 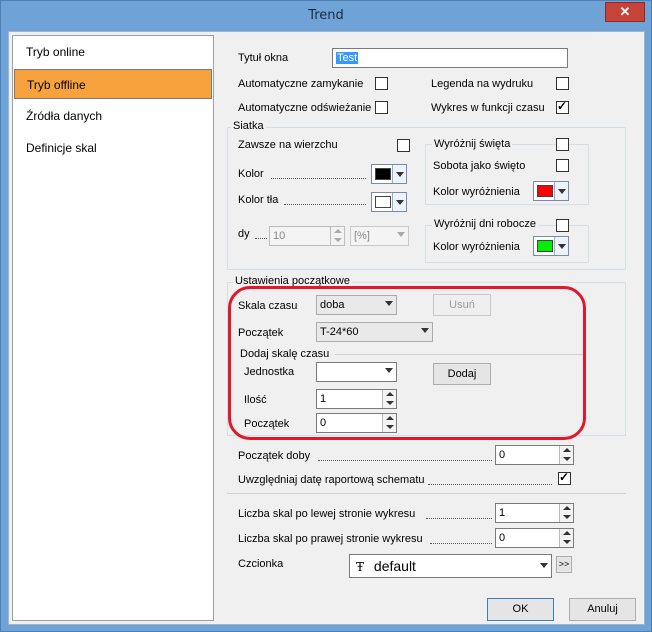 I want to click on add-button: Dodaj, so click(x=462, y=374).